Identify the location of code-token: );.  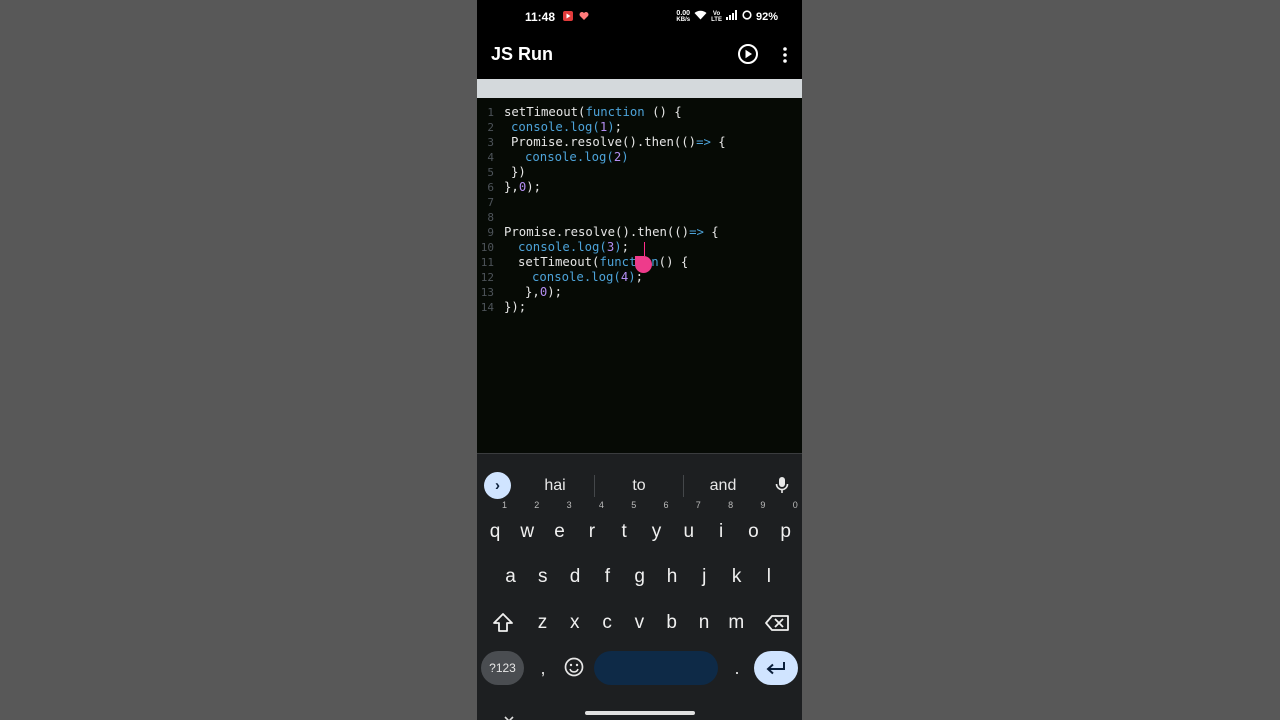
(534, 187).